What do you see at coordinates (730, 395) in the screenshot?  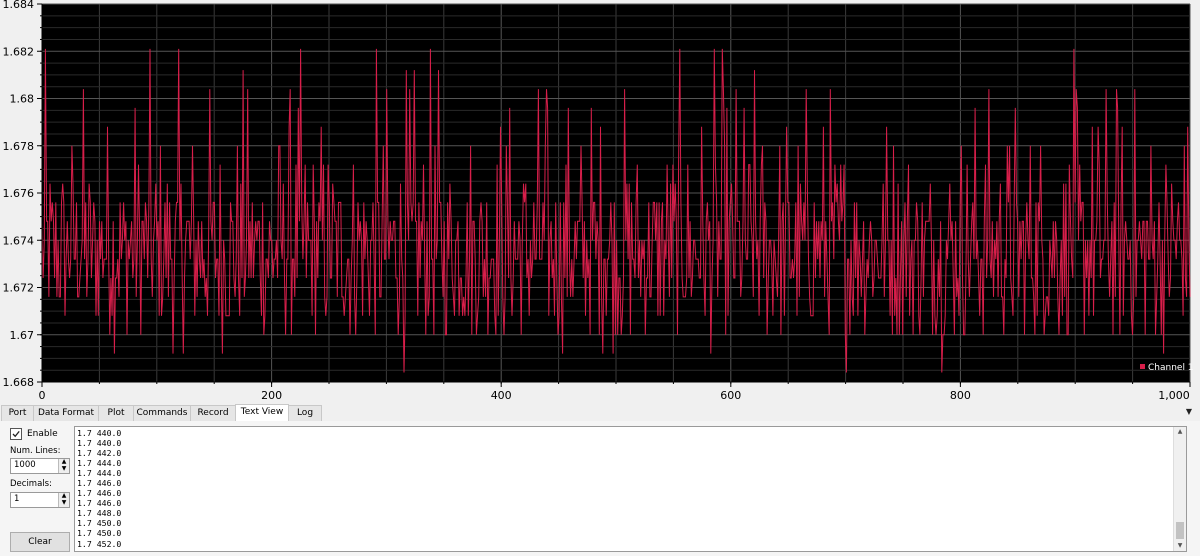 I see `x-tick-label: 600` at bounding box center [730, 395].